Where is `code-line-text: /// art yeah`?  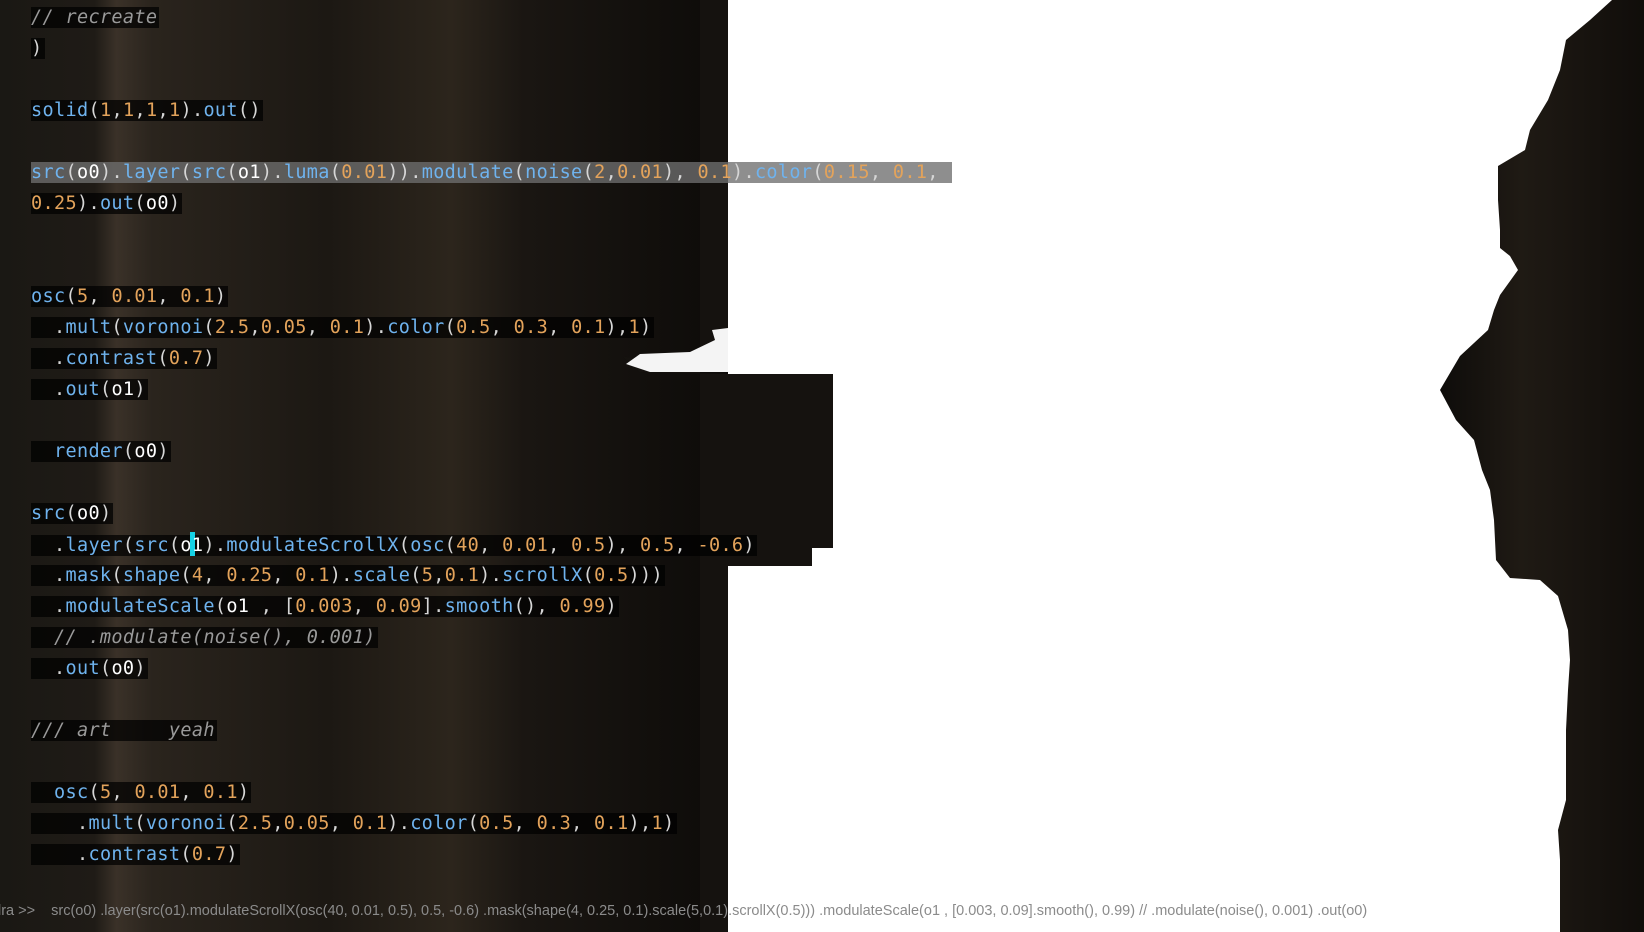 code-line-text: /// art yeah is located at coordinates (124, 730).